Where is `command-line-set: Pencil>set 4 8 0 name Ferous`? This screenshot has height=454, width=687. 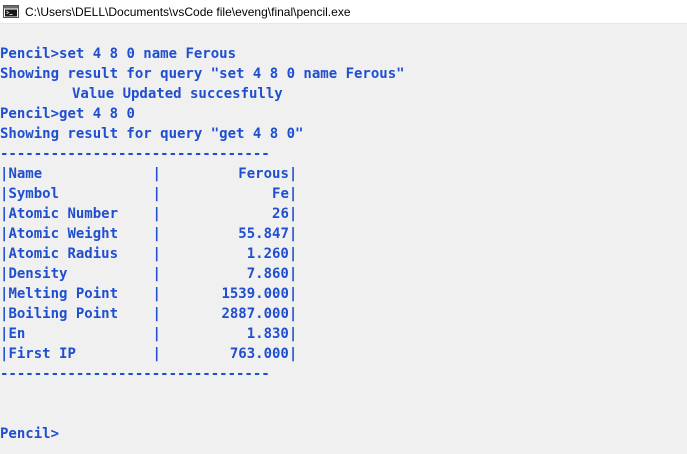 command-line-set: Pencil>set 4 8 0 name Ferous is located at coordinates (343, 54).